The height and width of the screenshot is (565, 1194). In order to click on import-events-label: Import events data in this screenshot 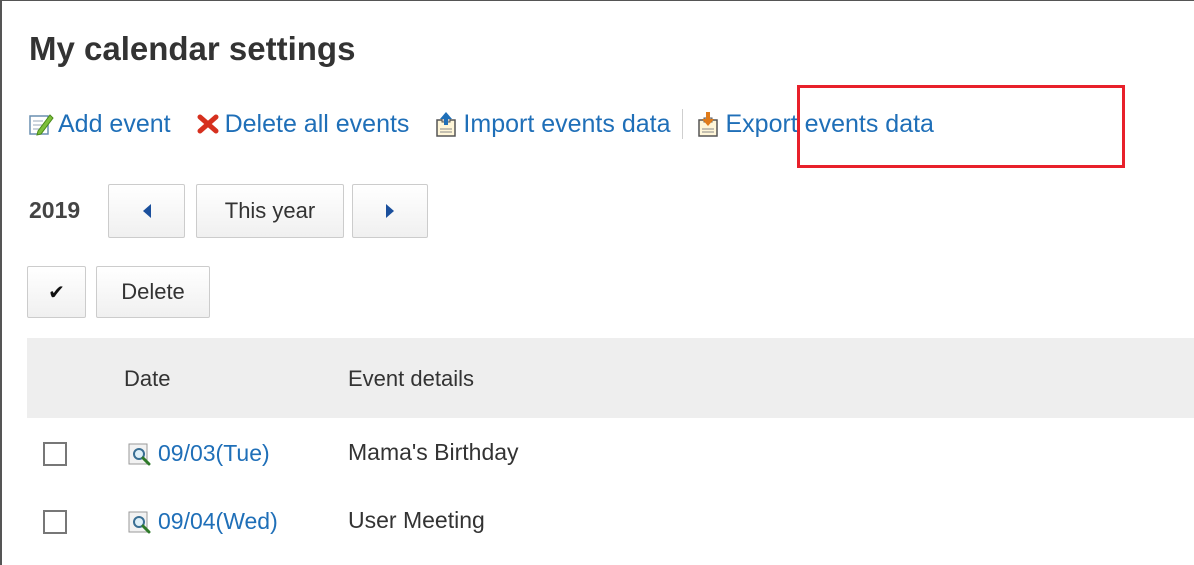, I will do `click(567, 123)`.